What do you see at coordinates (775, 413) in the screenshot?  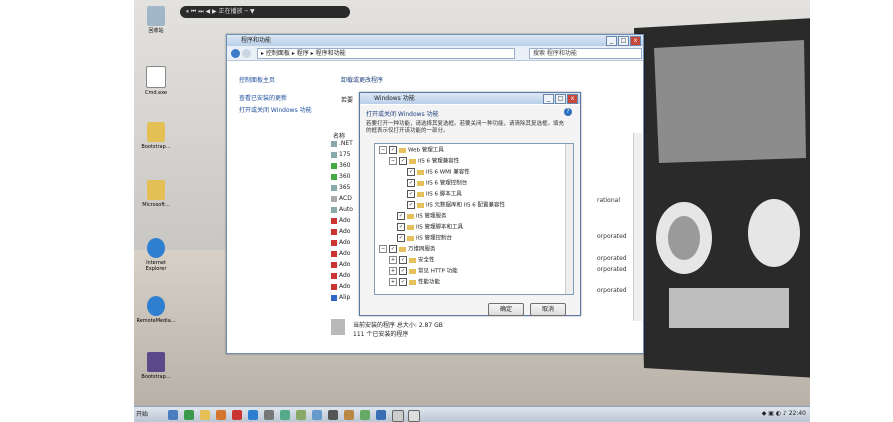 I see `tray-icons: ◆ ▣ ◐ ♪` at bounding box center [775, 413].